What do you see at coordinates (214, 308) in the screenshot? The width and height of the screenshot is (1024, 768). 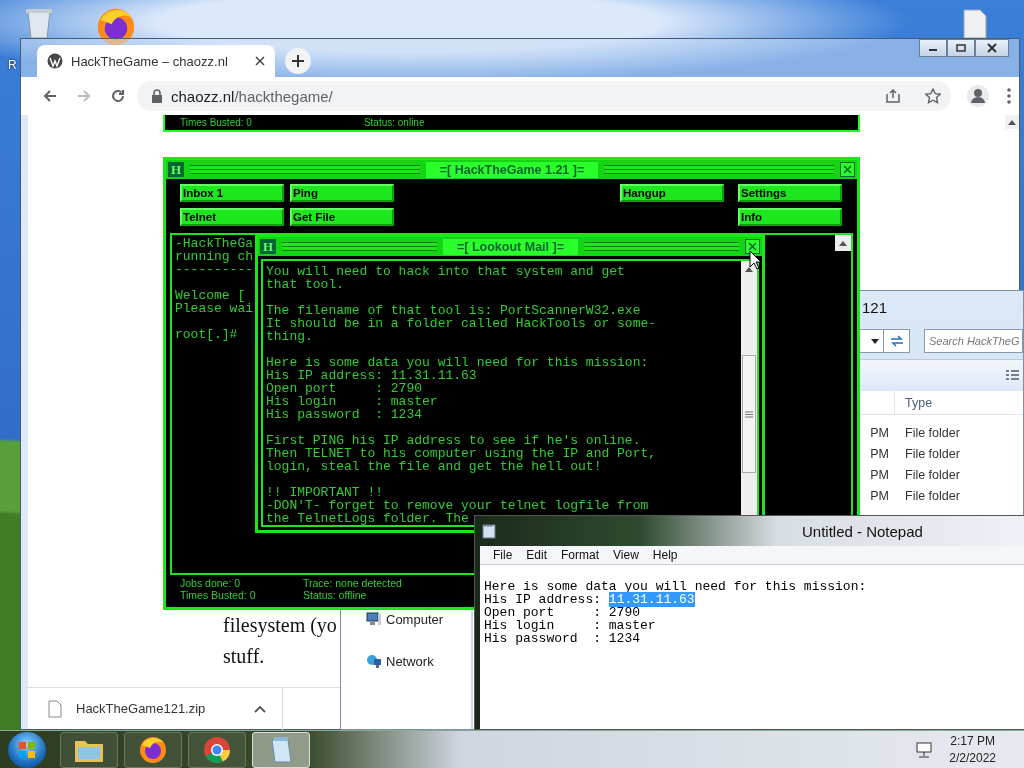 I see `terminal-line: Please wai` at bounding box center [214, 308].